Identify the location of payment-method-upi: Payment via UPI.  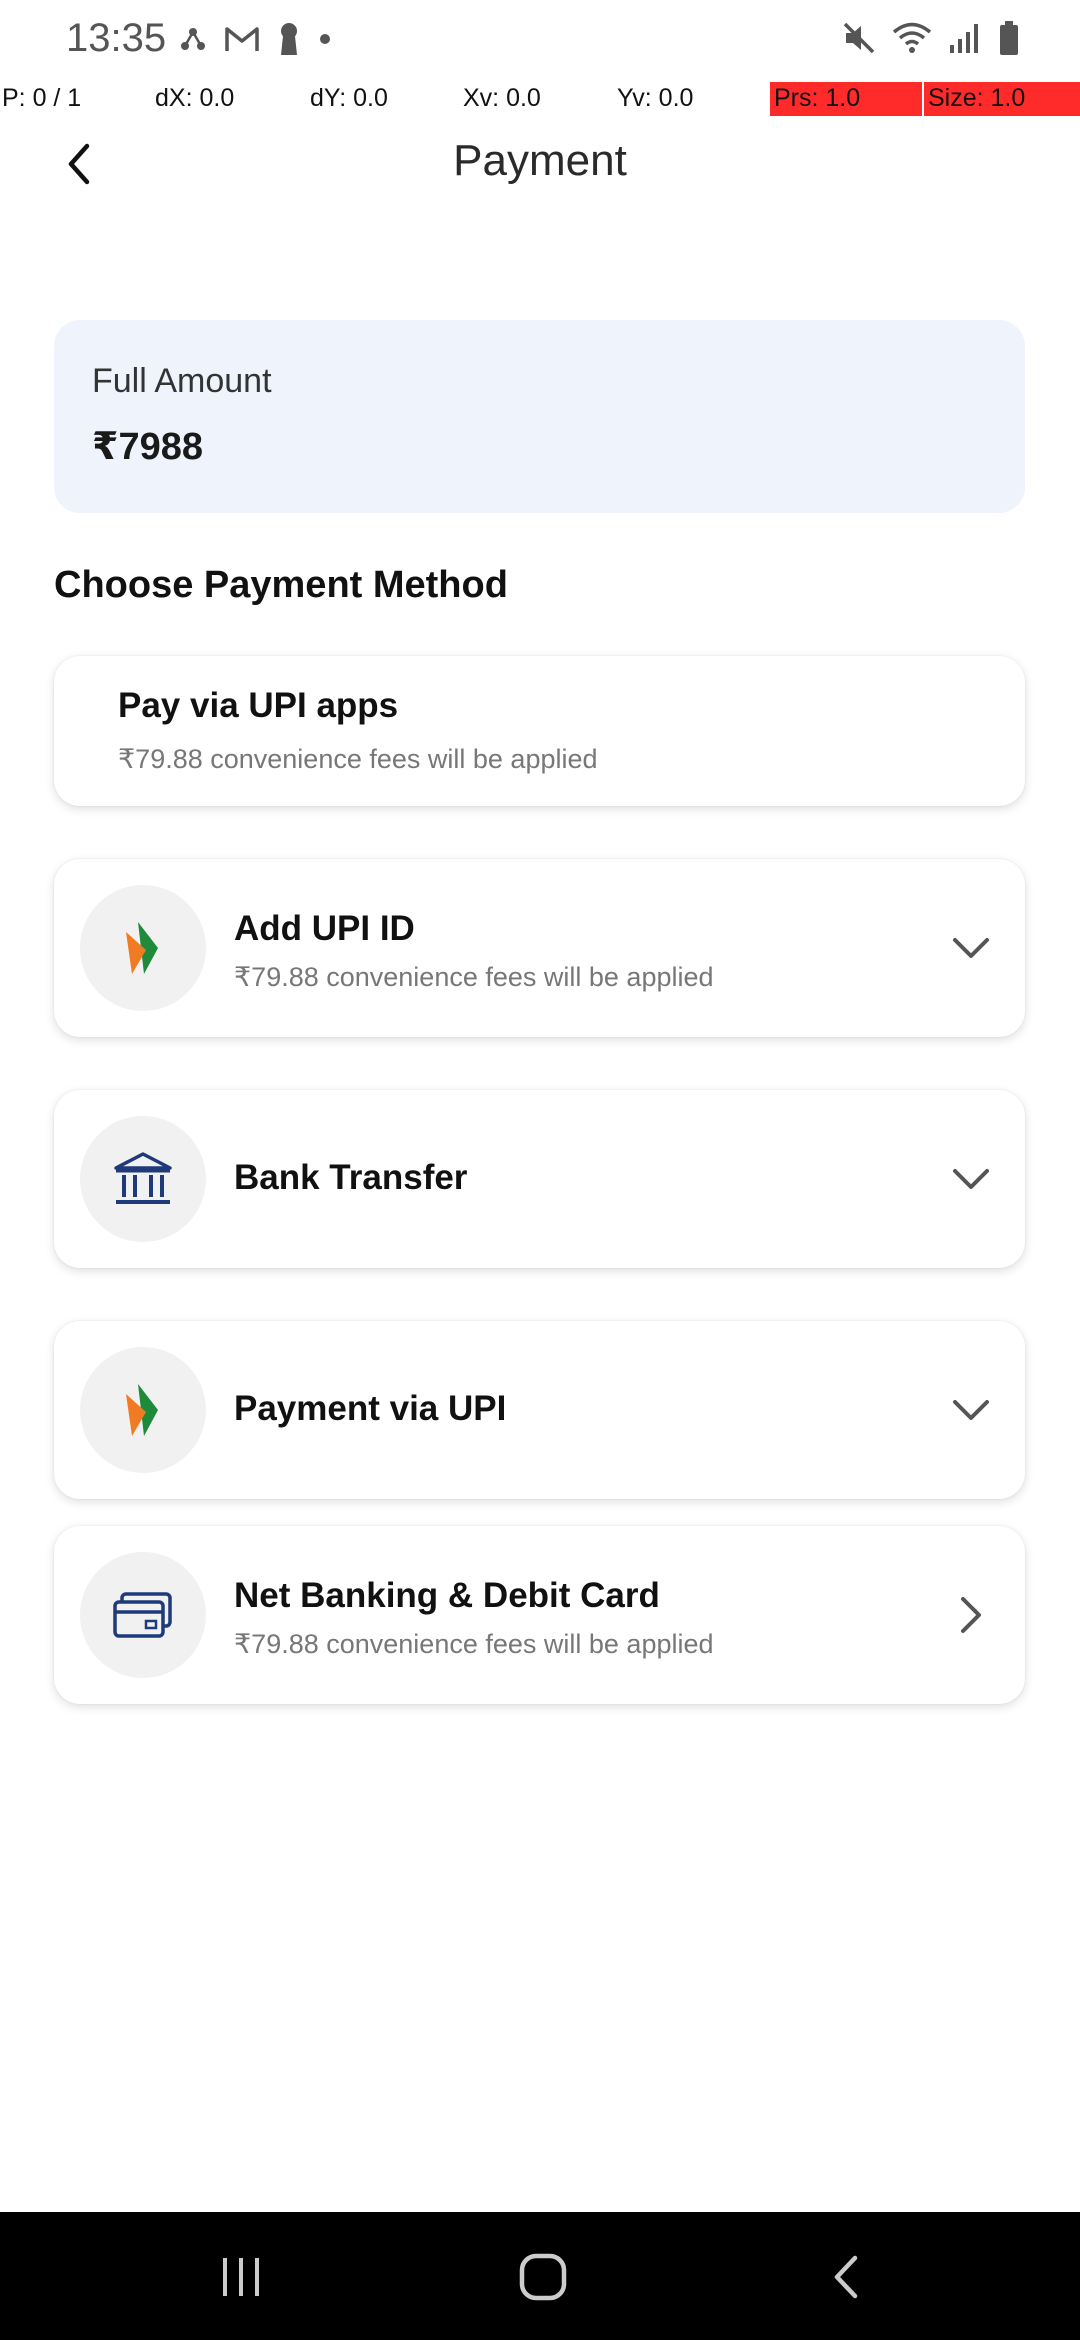
(539, 1410).